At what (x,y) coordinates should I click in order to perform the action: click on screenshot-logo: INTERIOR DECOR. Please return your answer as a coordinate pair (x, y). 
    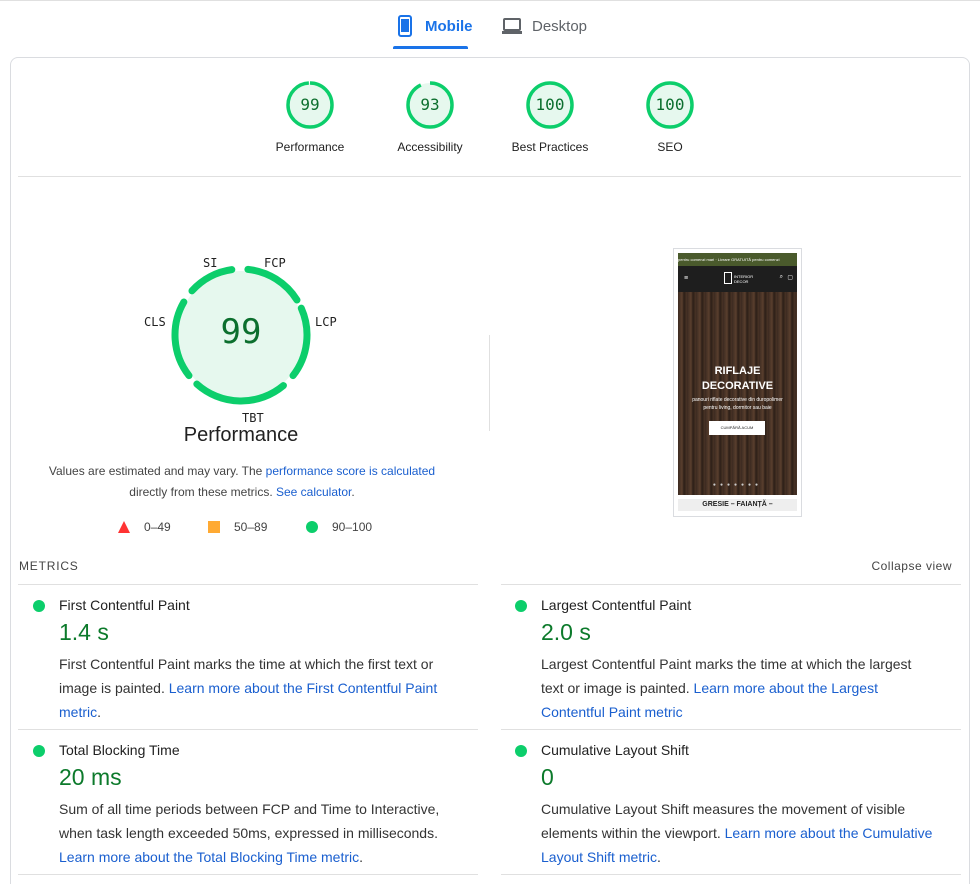
    Looking at the image, I should click on (739, 279).